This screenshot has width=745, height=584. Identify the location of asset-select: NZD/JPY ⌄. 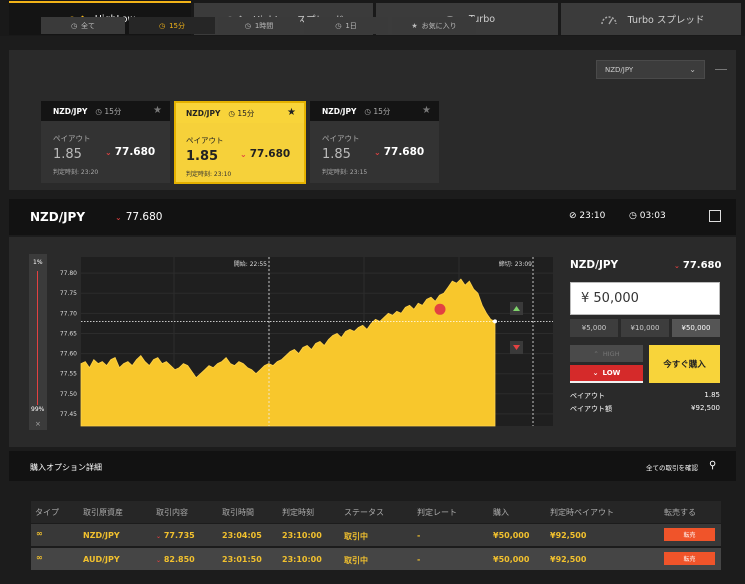
(650, 69).